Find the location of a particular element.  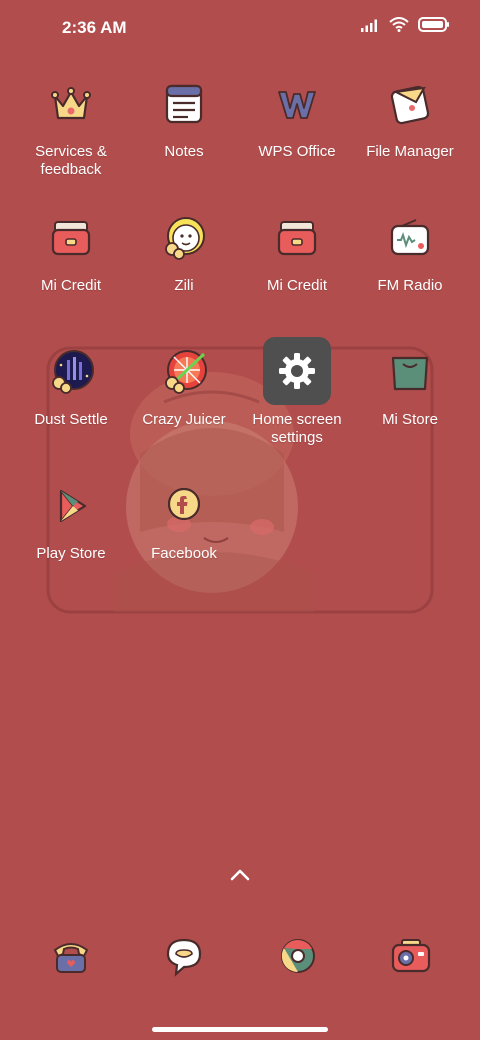

app-dust-settle: Dust Settle is located at coordinates (71, 388).